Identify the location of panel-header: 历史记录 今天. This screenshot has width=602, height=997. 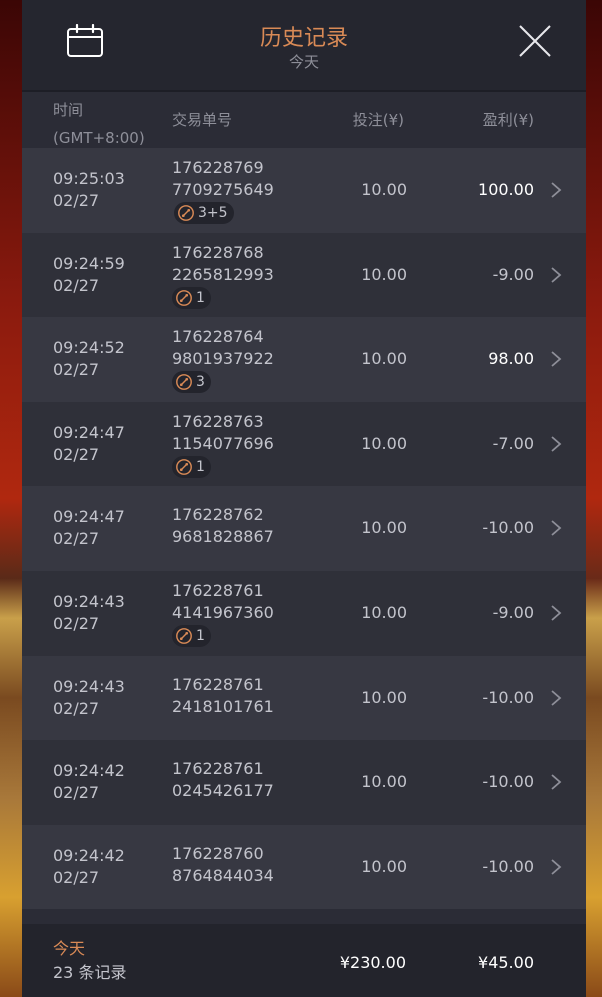
(304, 46).